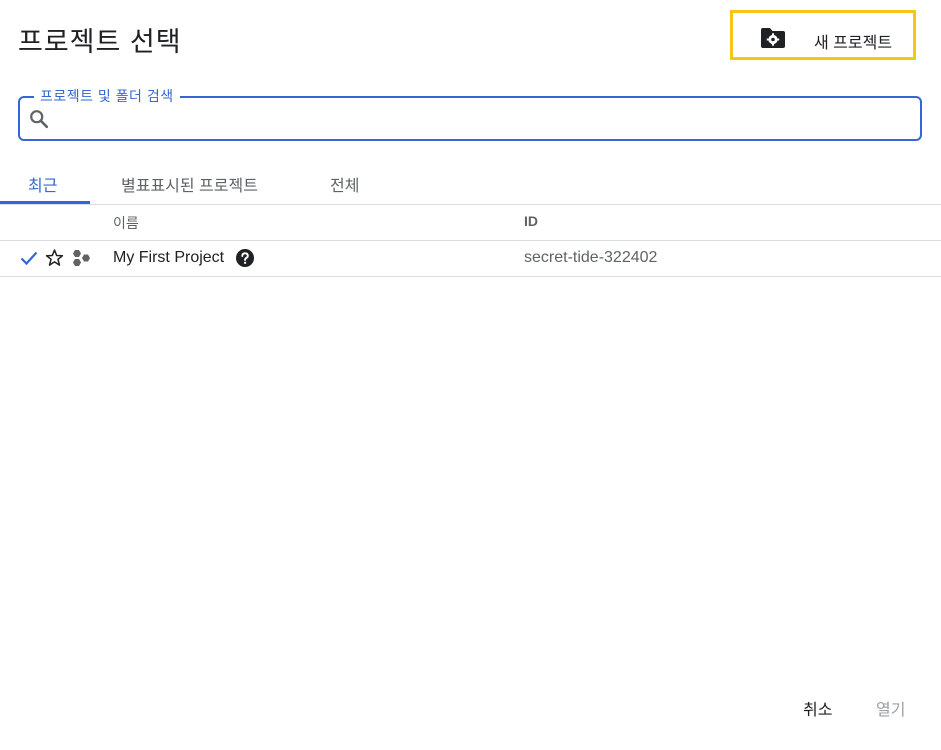 This screenshot has width=941, height=750. Describe the element at coordinates (344, 184) in the screenshot. I see `tab-all: 전체` at that location.